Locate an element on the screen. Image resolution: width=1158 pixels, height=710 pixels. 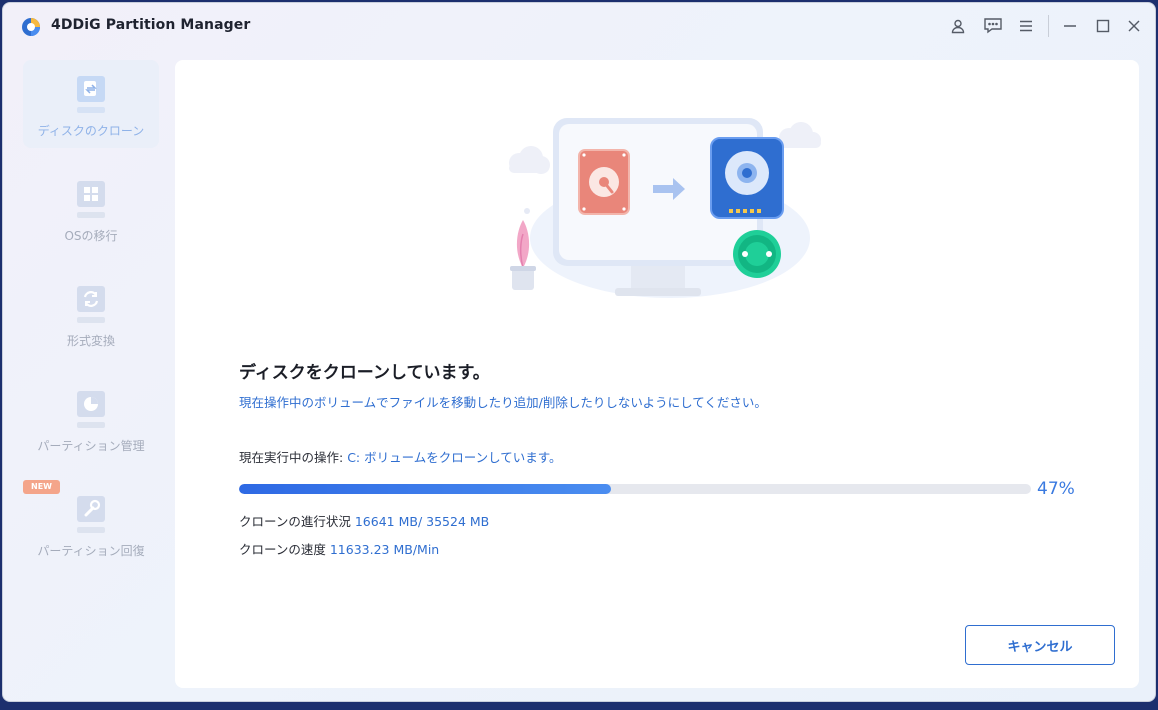
user-icon is located at coordinates (958, 26).